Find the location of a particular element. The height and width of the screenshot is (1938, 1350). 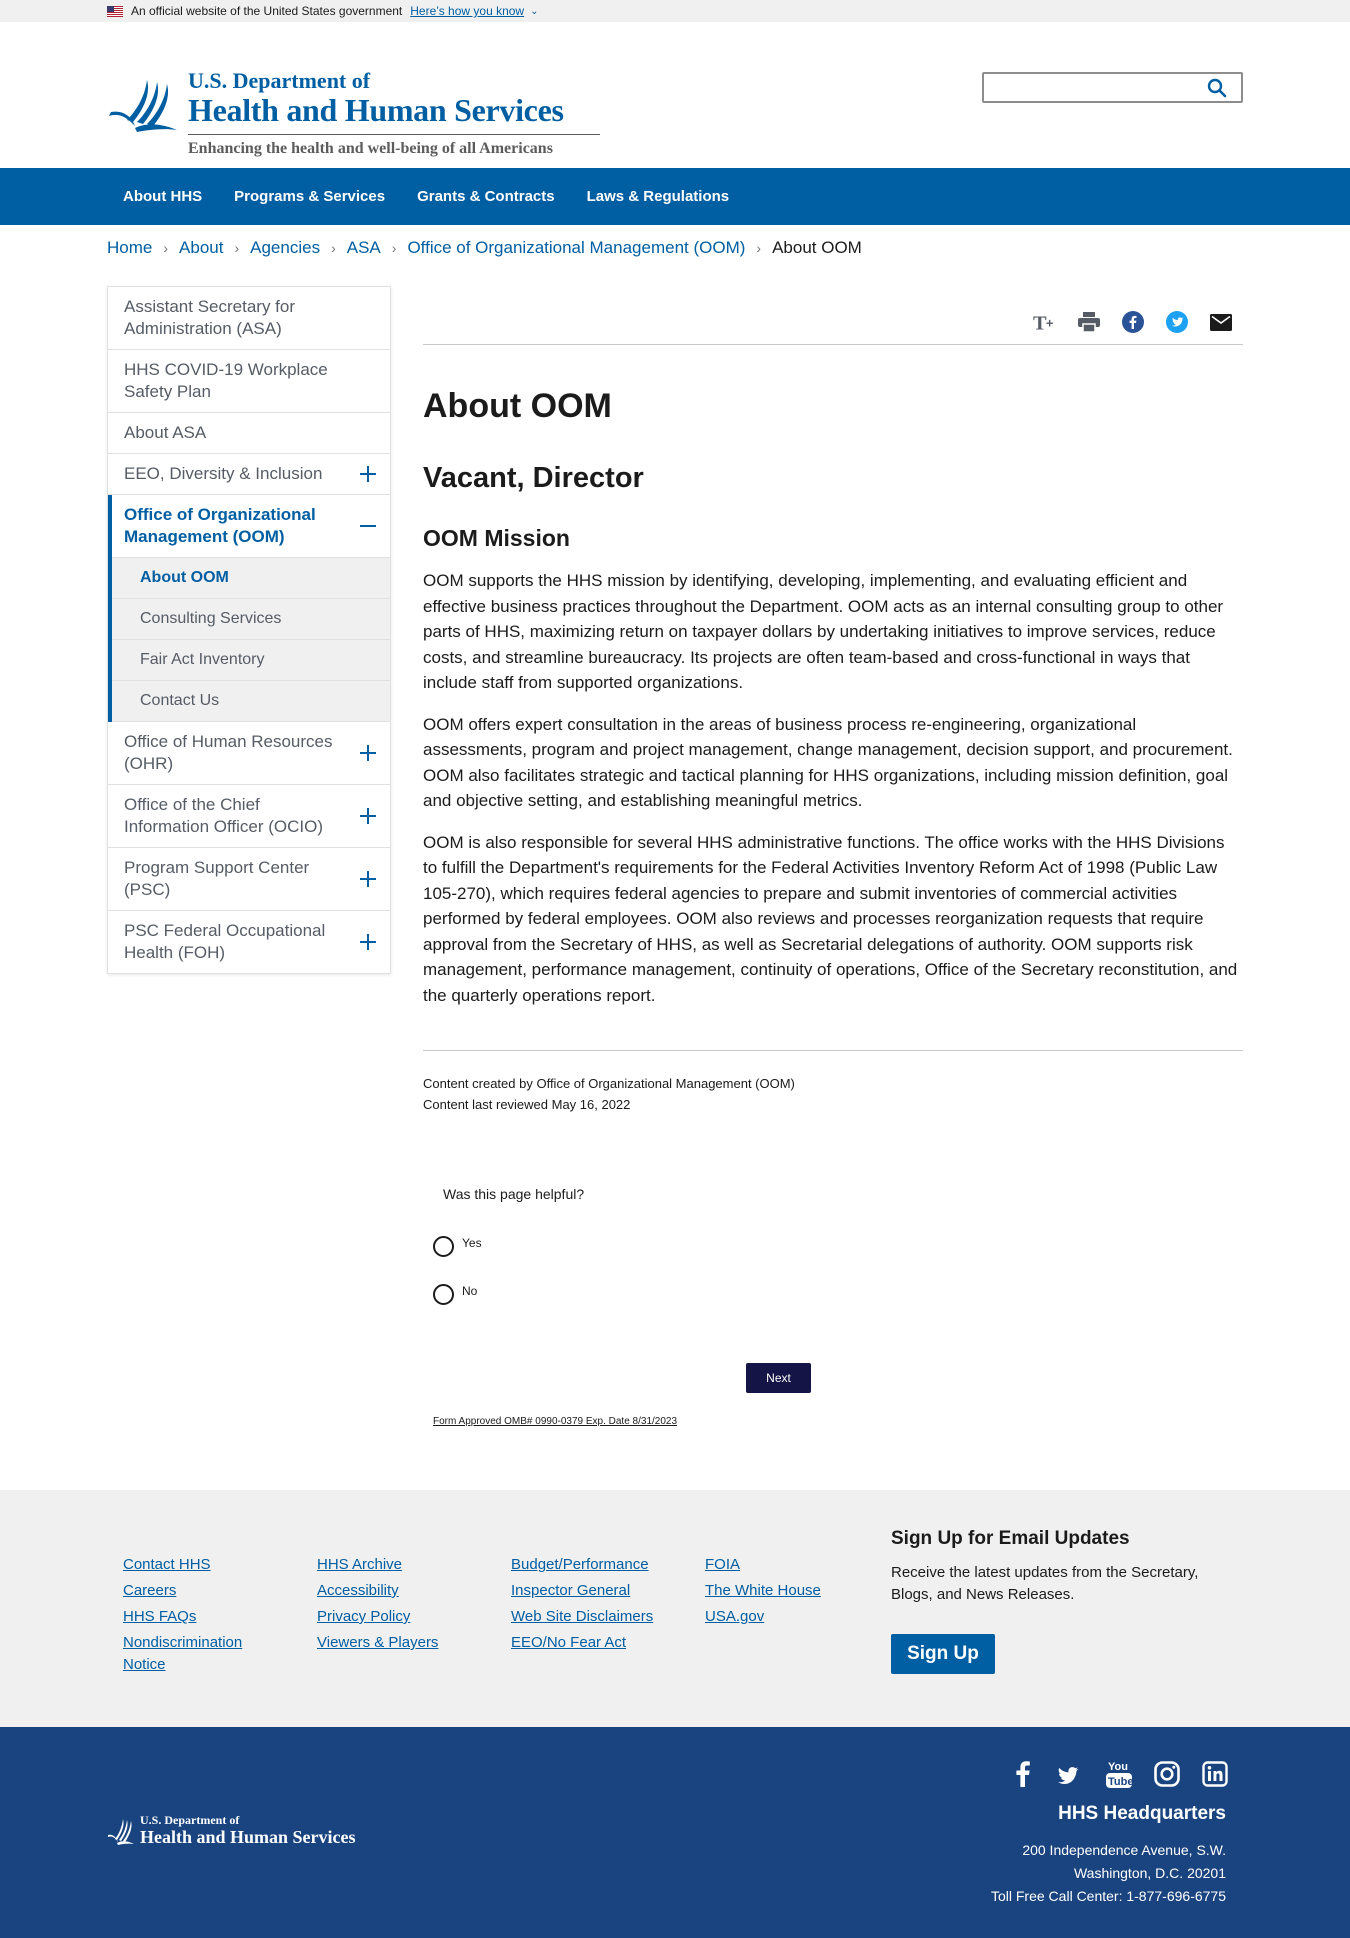

youtube-icon: You Tube is located at coordinates (1119, 1774).